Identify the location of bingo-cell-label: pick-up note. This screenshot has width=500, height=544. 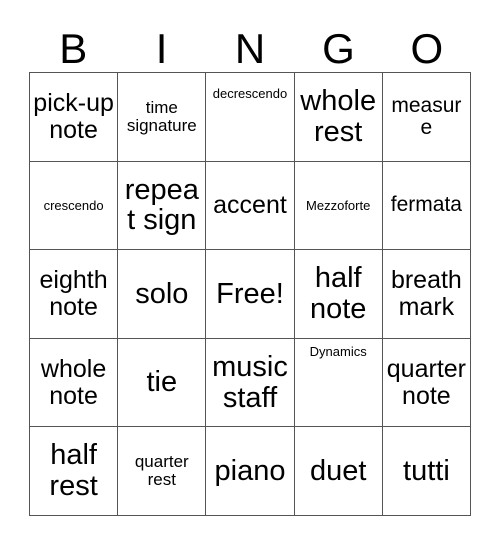
(73, 116).